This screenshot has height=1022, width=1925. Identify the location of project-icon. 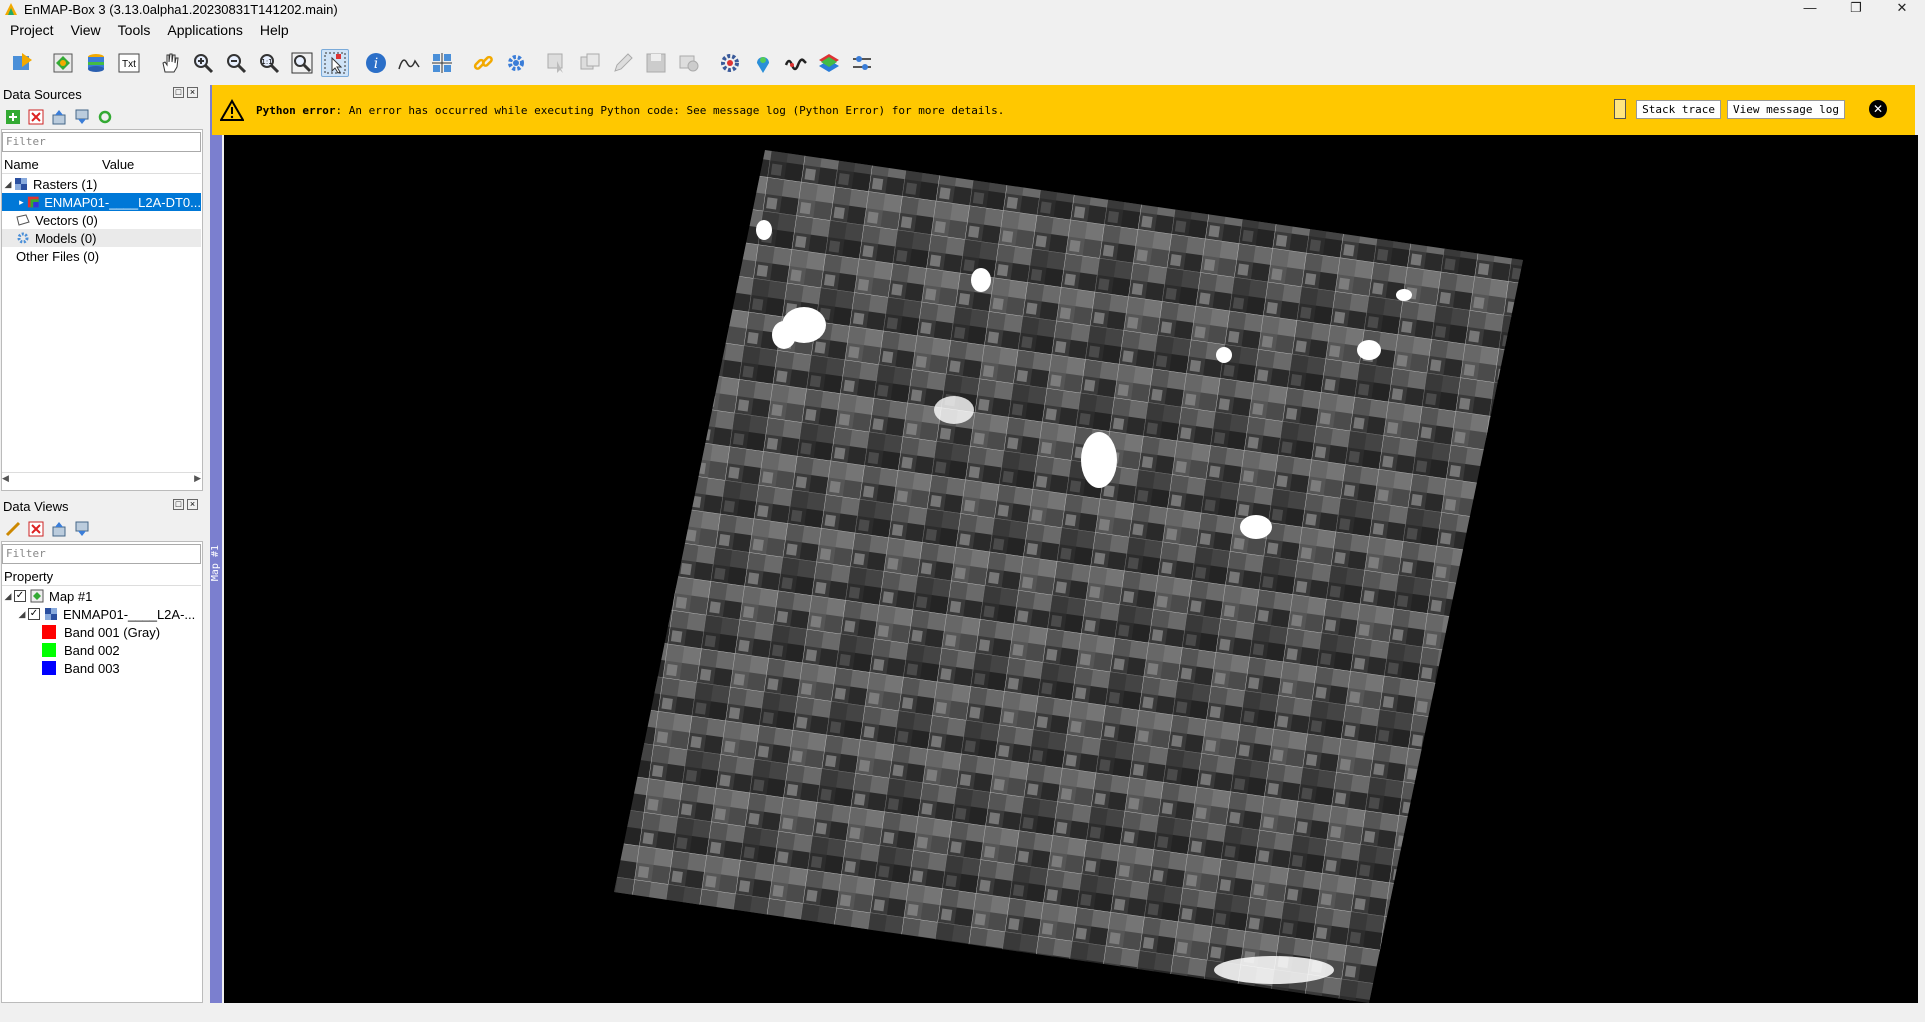
(22, 63).